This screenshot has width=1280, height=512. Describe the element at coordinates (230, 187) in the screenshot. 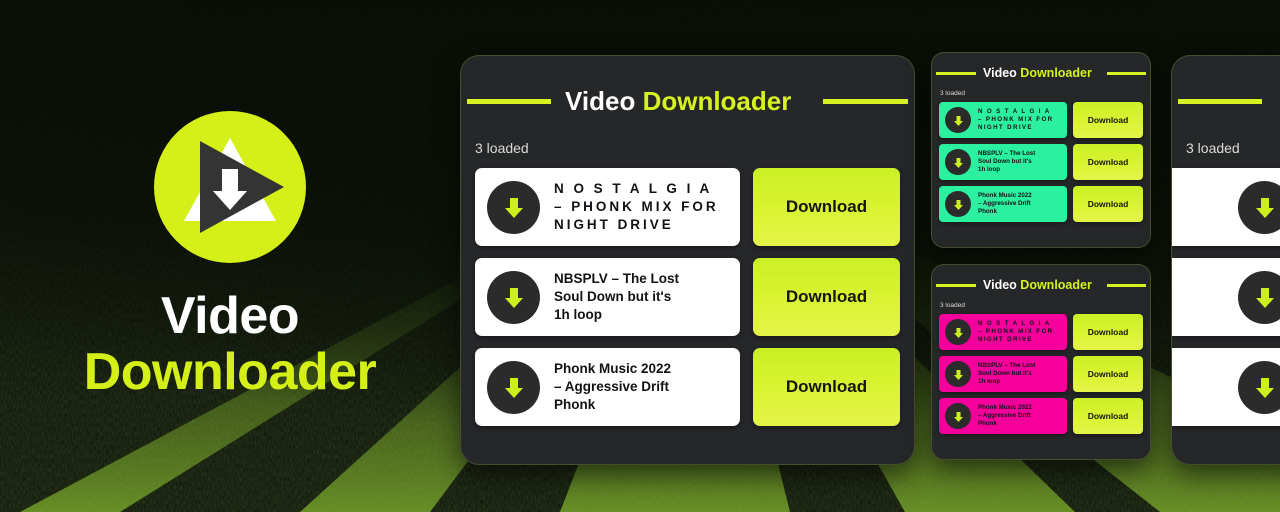

I see `video-download-play-logo-icon` at that location.